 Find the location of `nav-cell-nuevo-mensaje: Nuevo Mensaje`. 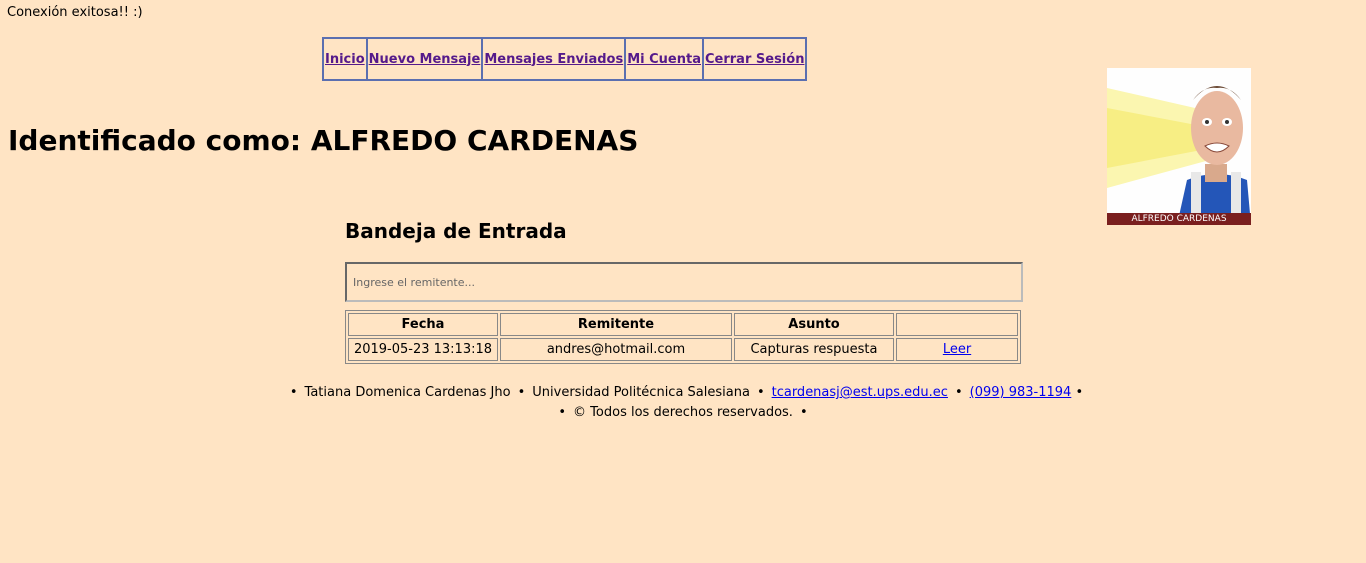

nav-cell-nuevo-mensaje: Nuevo Mensaje is located at coordinates (424, 59).